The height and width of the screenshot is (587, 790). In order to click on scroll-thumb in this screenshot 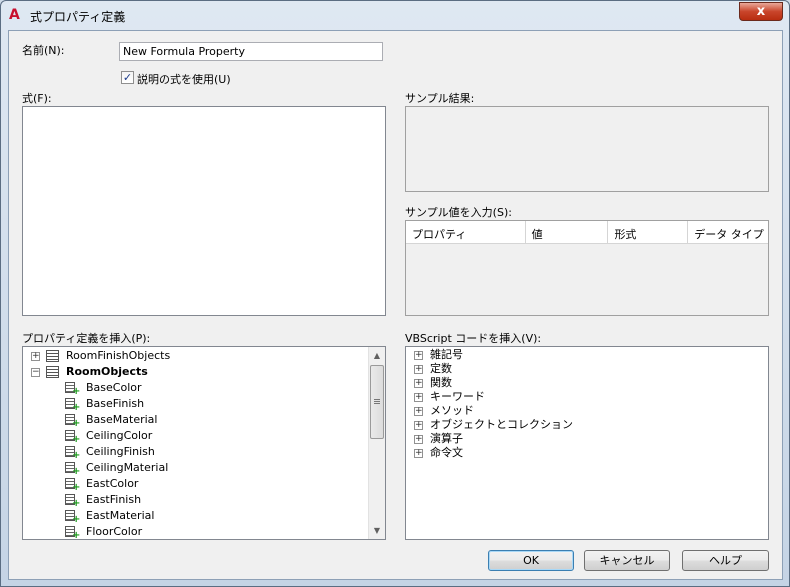, I will do `click(377, 402)`.